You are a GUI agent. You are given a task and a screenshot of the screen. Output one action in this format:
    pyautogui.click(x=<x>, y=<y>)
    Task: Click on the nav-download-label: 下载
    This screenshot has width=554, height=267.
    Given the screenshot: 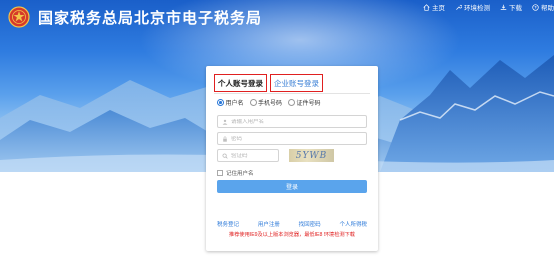 What is the action you would take?
    pyautogui.click(x=515, y=8)
    